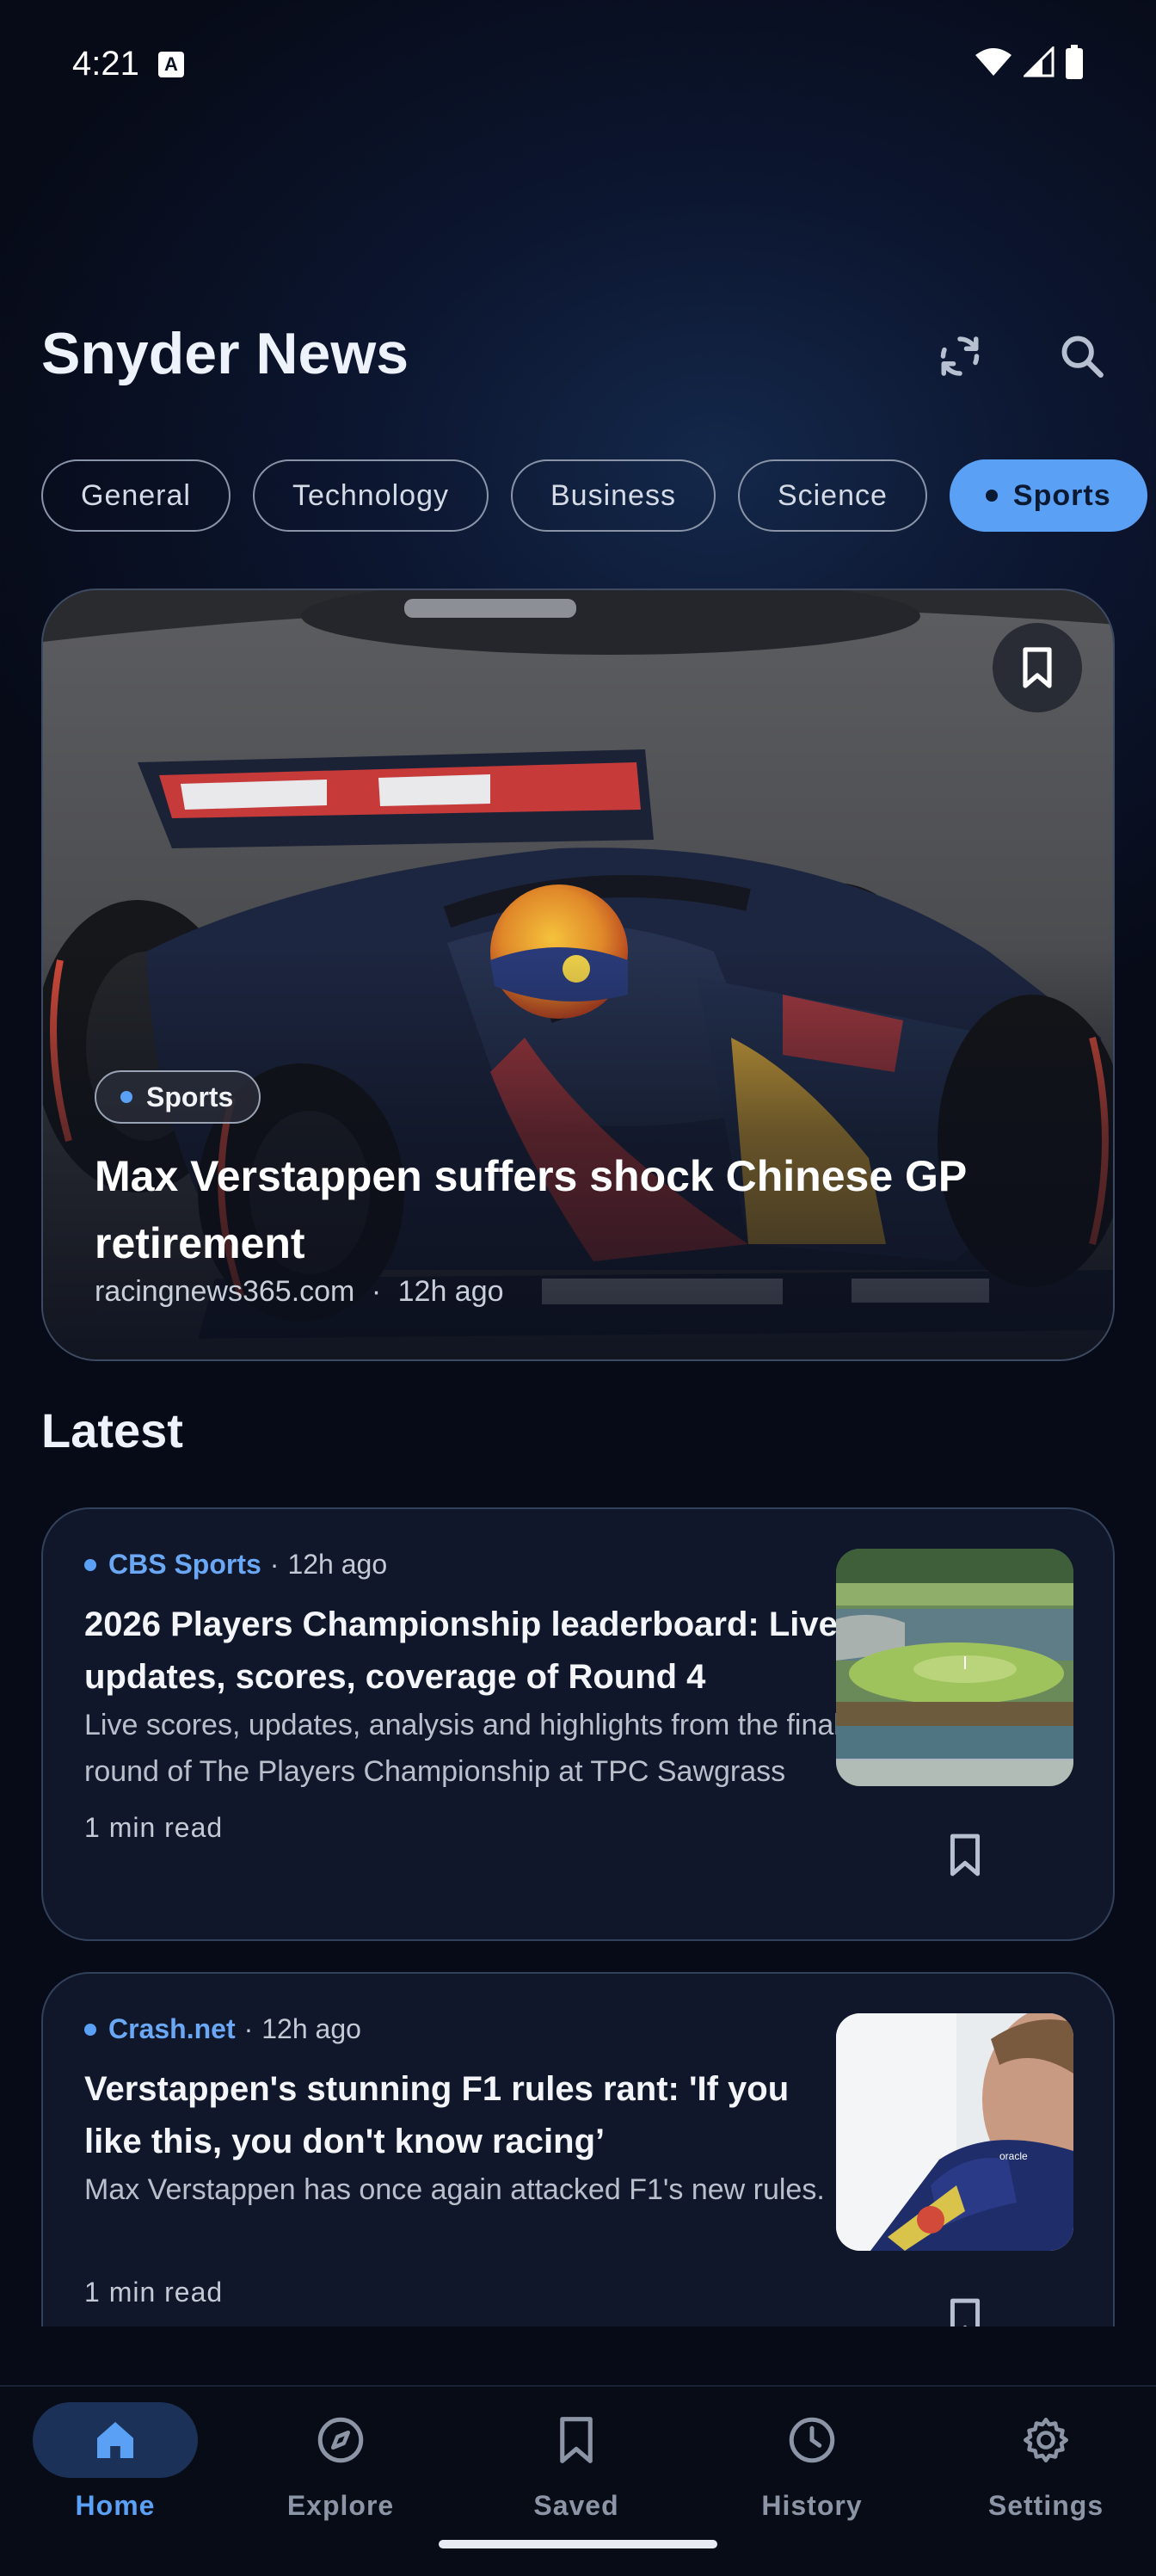 This screenshot has height=2576, width=1156. I want to click on category-dot, so click(126, 1097).